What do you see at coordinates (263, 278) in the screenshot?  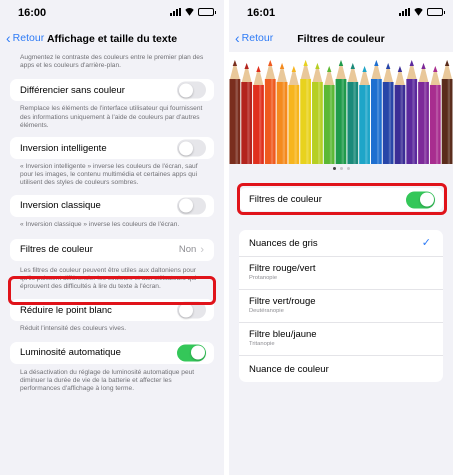 I see `option-sublabel: Protanopie` at bounding box center [263, 278].